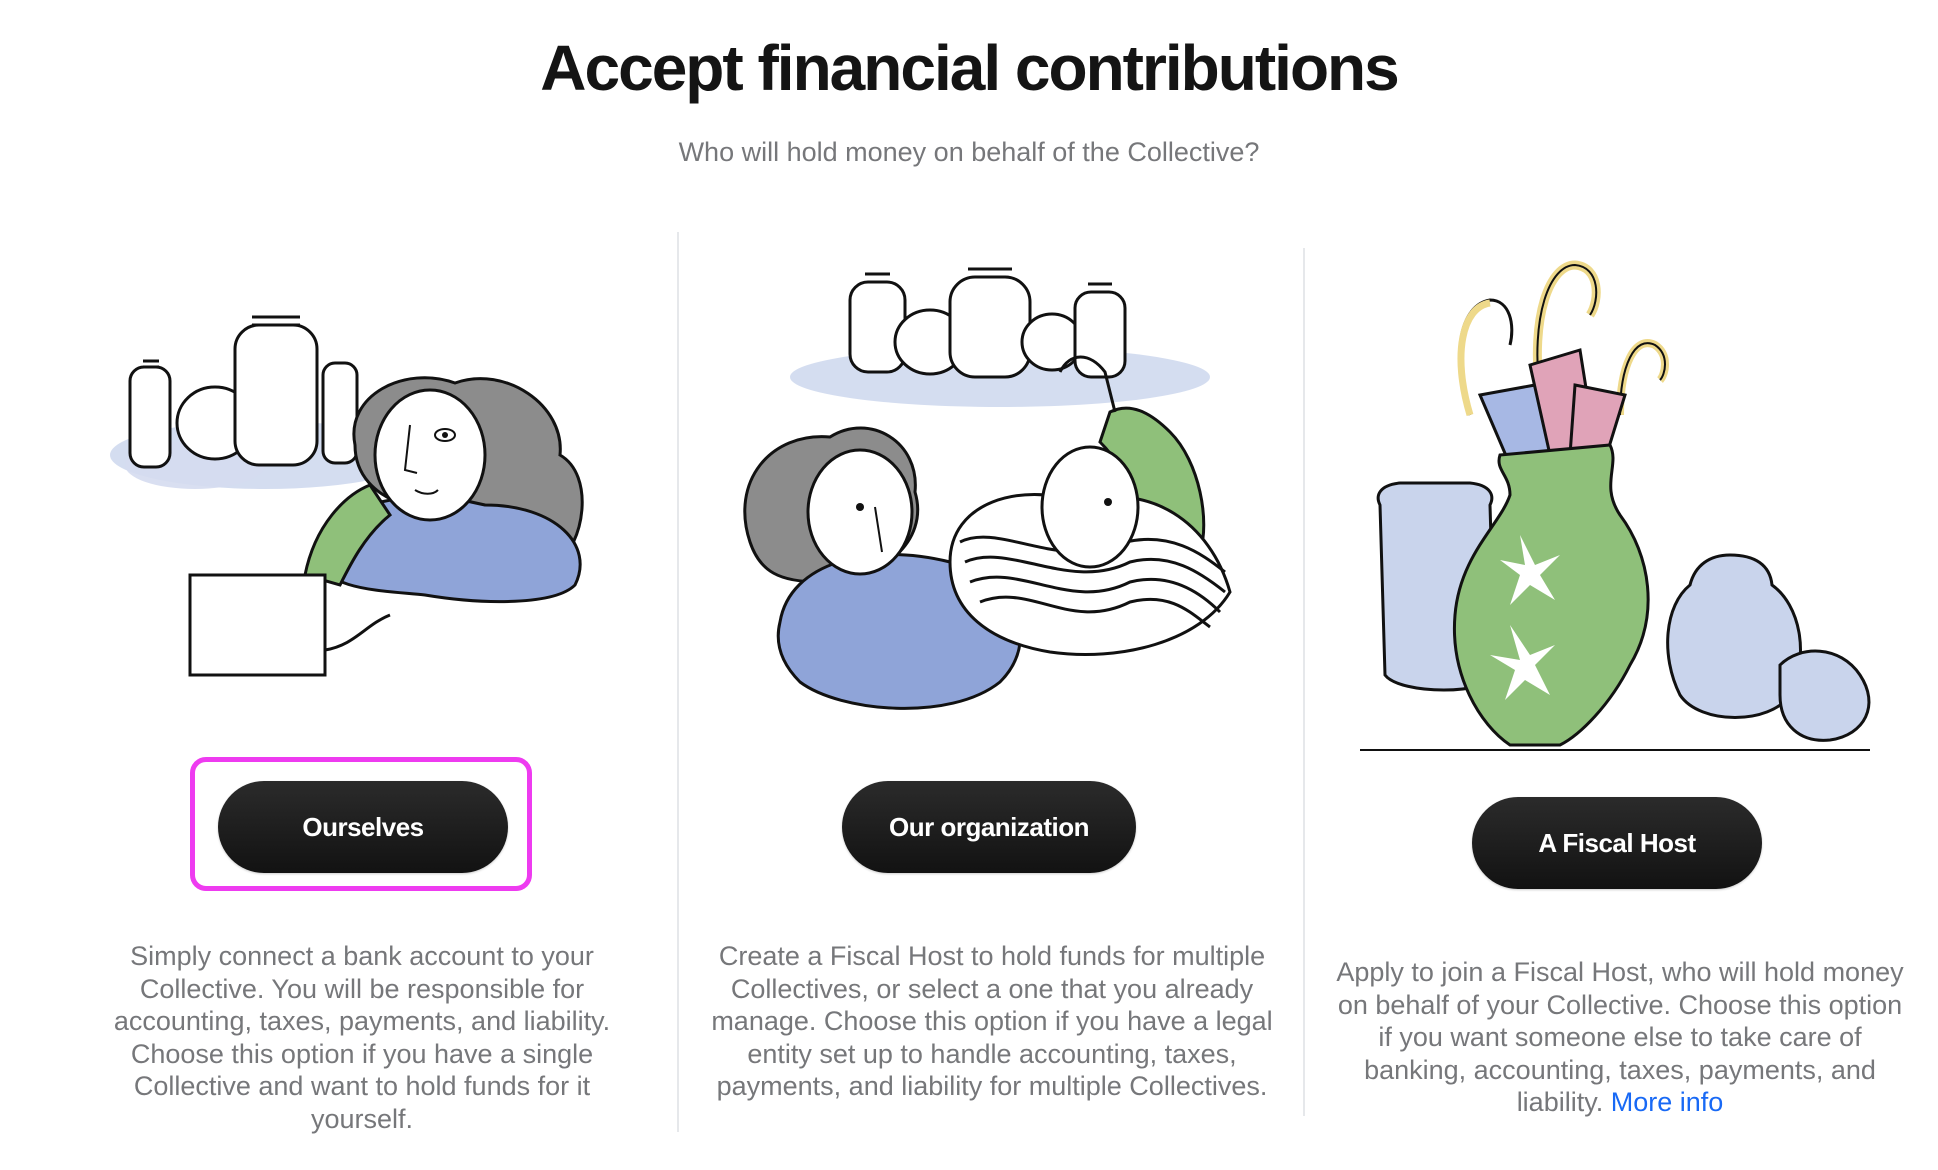 Image resolution: width=1938 pixels, height=1170 pixels. I want to click on two-people-illustration, so click(1000, 492).